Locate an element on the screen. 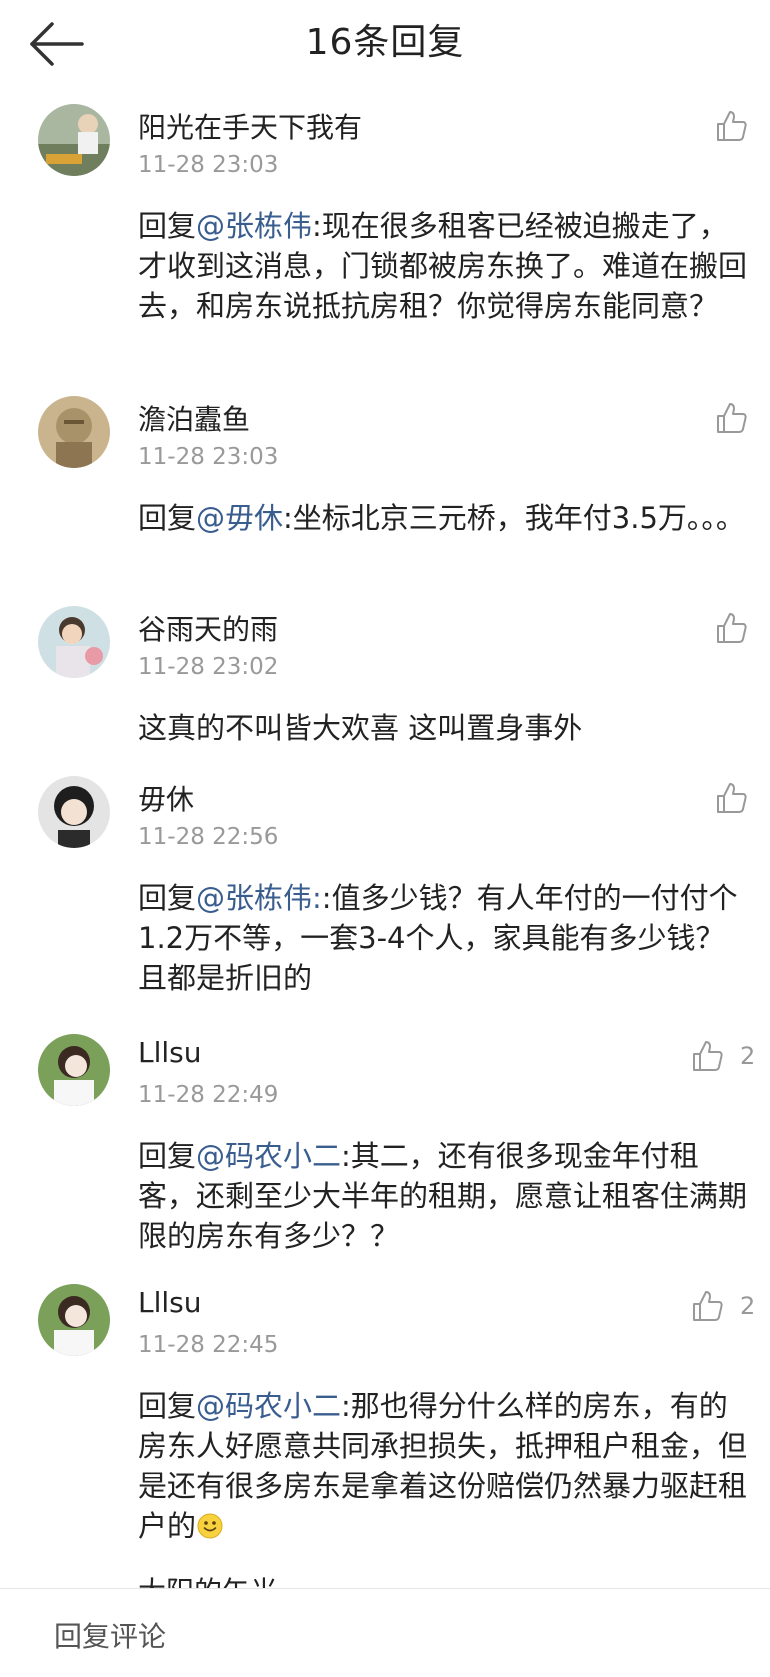 This screenshot has height=1677, width=770. reply-input: 回复评论 is located at coordinates (110, 1635).